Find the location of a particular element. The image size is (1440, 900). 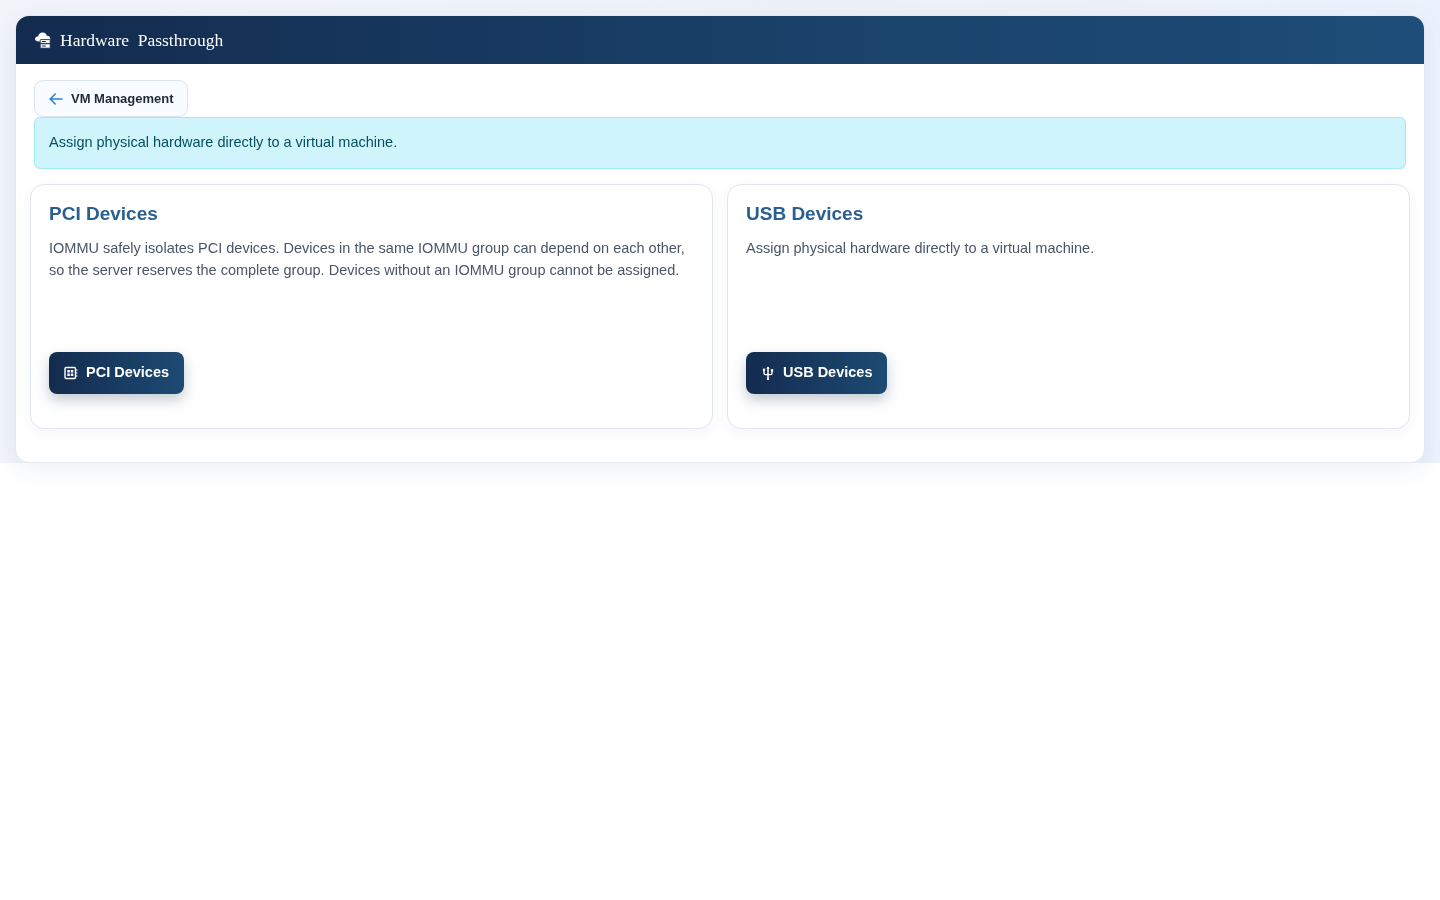

card-title: PCI Devices is located at coordinates (104, 214).